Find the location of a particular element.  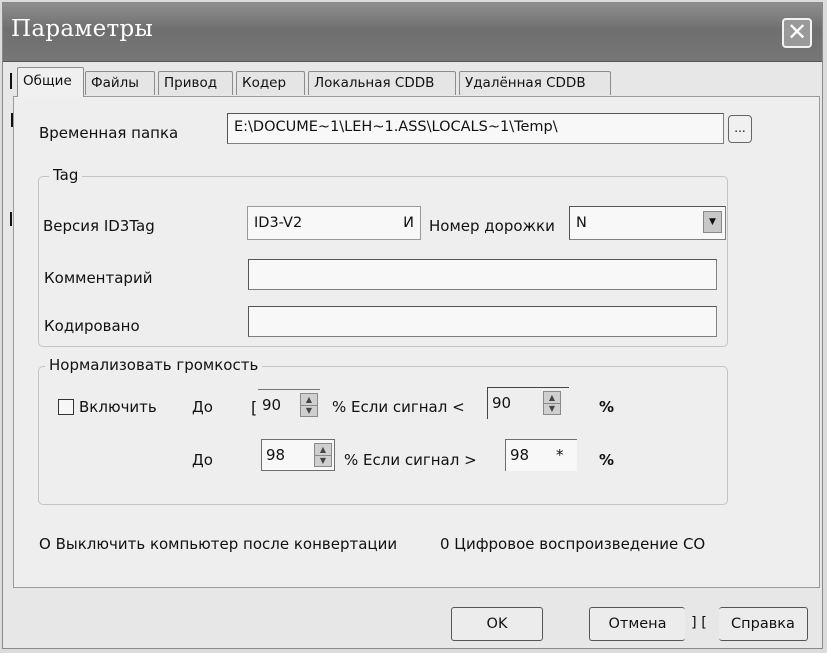

if-signal-less-label: % Если сигнал < is located at coordinates (398, 407).